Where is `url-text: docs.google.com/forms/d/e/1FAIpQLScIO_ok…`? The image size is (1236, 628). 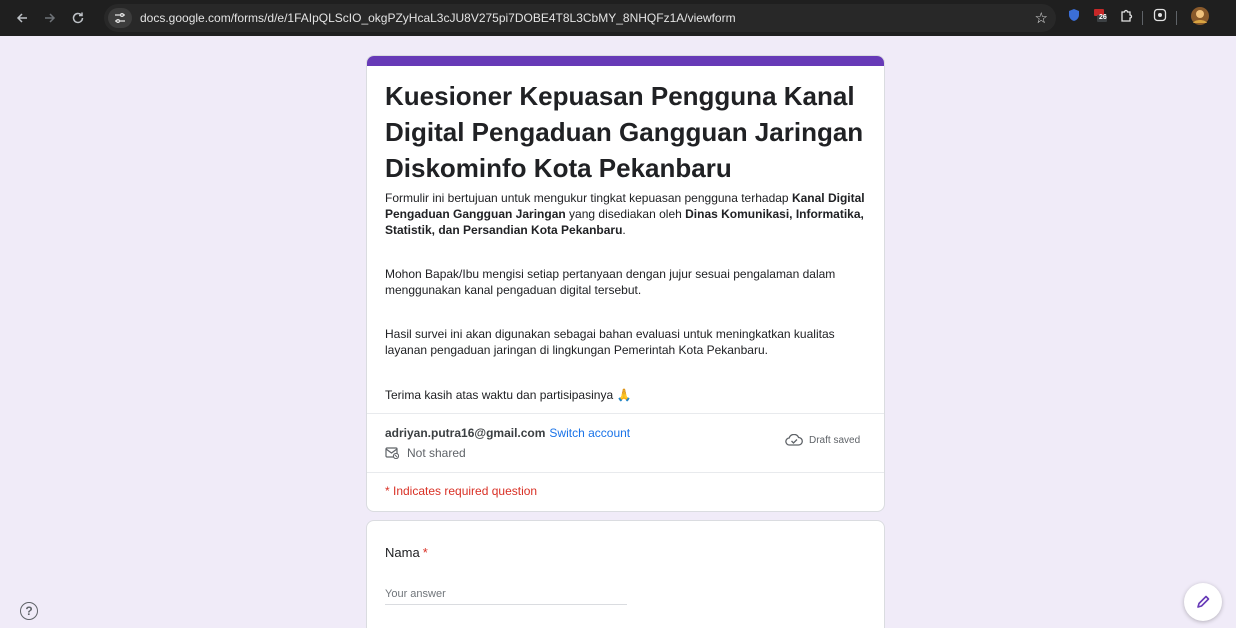 url-text: docs.google.com/forms/d/e/1FAIpQLScIO_ok… is located at coordinates (438, 18).